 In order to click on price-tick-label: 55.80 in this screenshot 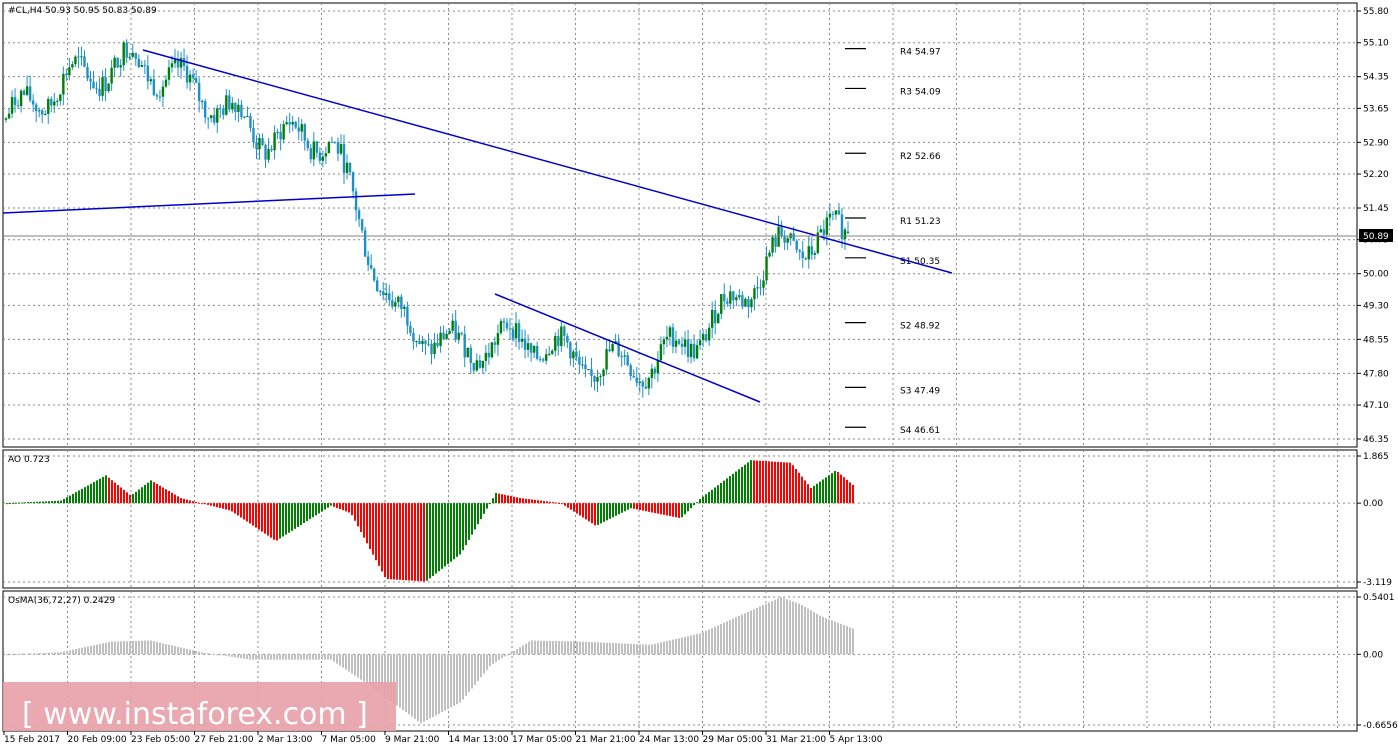, I will do `click(1376, 12)`.